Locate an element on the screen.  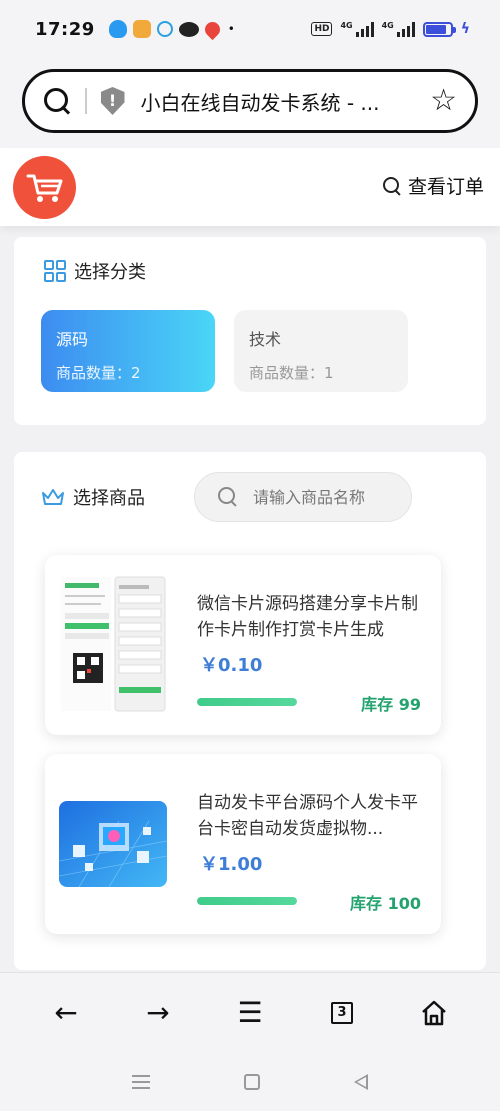
qq-icon is located at coordinates (117, 29).